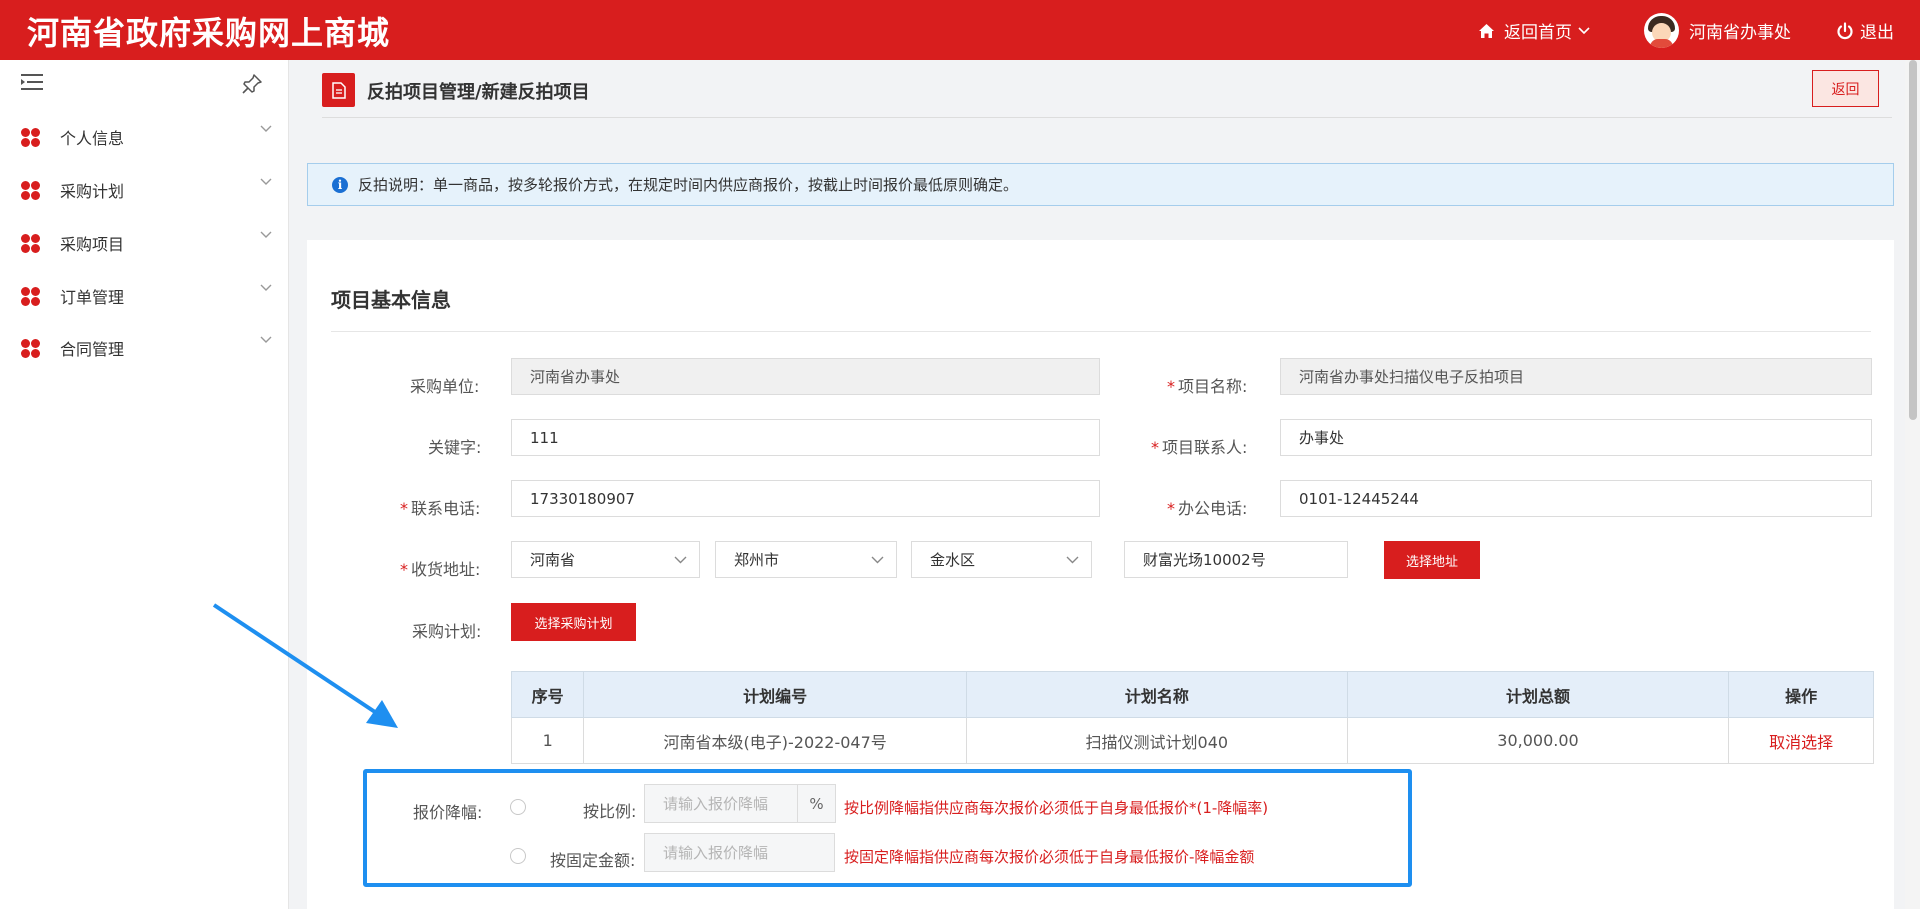  Describe the element at coordinates (340, 184) in the screenshot. I see `info-icon: i` at that location.